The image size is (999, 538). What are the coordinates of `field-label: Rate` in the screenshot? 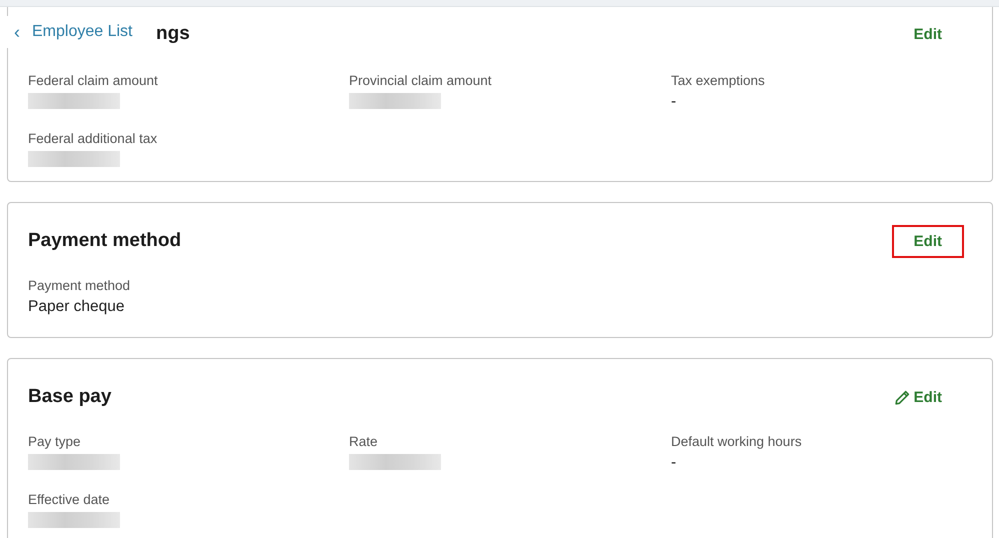 It's located at (364, 441).